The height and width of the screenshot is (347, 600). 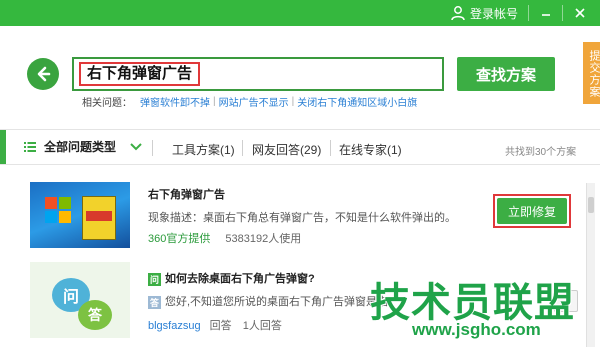 What do you see at coordinates (262, 326) in the screenshot?
I see `answer-count: 1人回答` at bounding box center [262, 326].